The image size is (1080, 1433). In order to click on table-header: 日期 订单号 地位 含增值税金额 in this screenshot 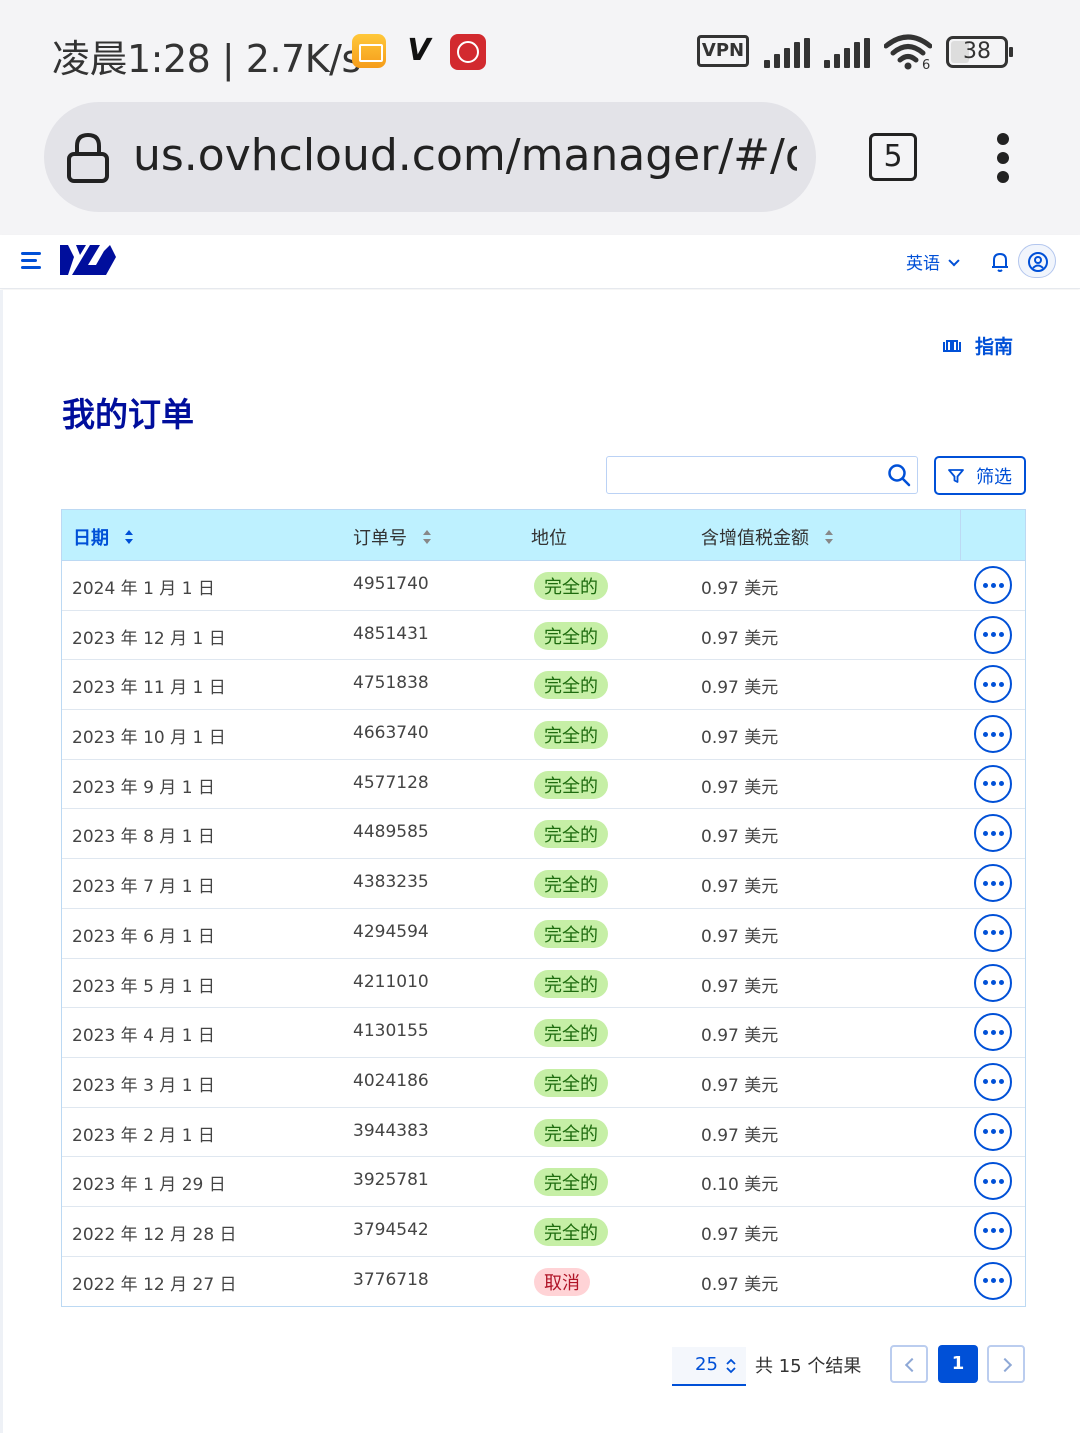, I will do `click(543, 535)`.